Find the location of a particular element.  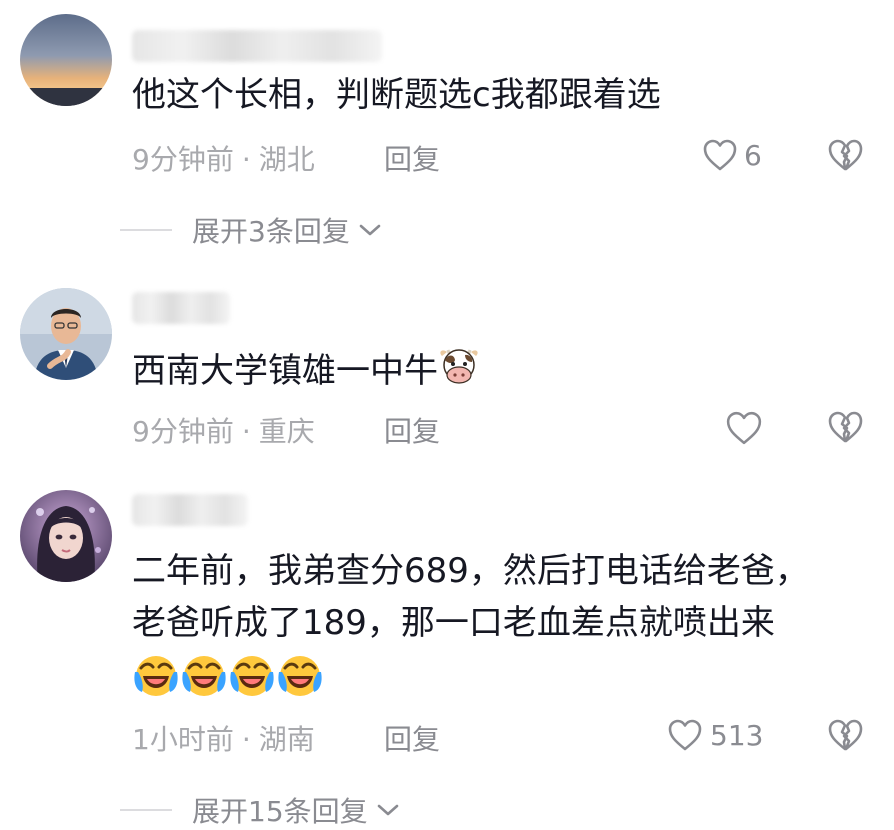

like-button: 513 is located at coordinates (714, 735).